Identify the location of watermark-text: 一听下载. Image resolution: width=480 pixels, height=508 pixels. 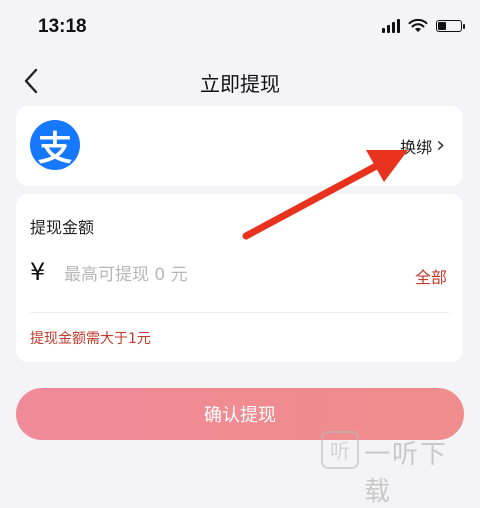
(406, 473).